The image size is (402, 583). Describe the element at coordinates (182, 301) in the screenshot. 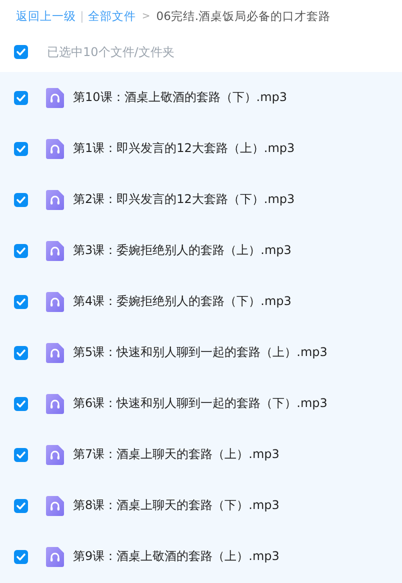

I see `file-name: 第4课：委婉拒绝别人的套路（下）.mp3` at that location.